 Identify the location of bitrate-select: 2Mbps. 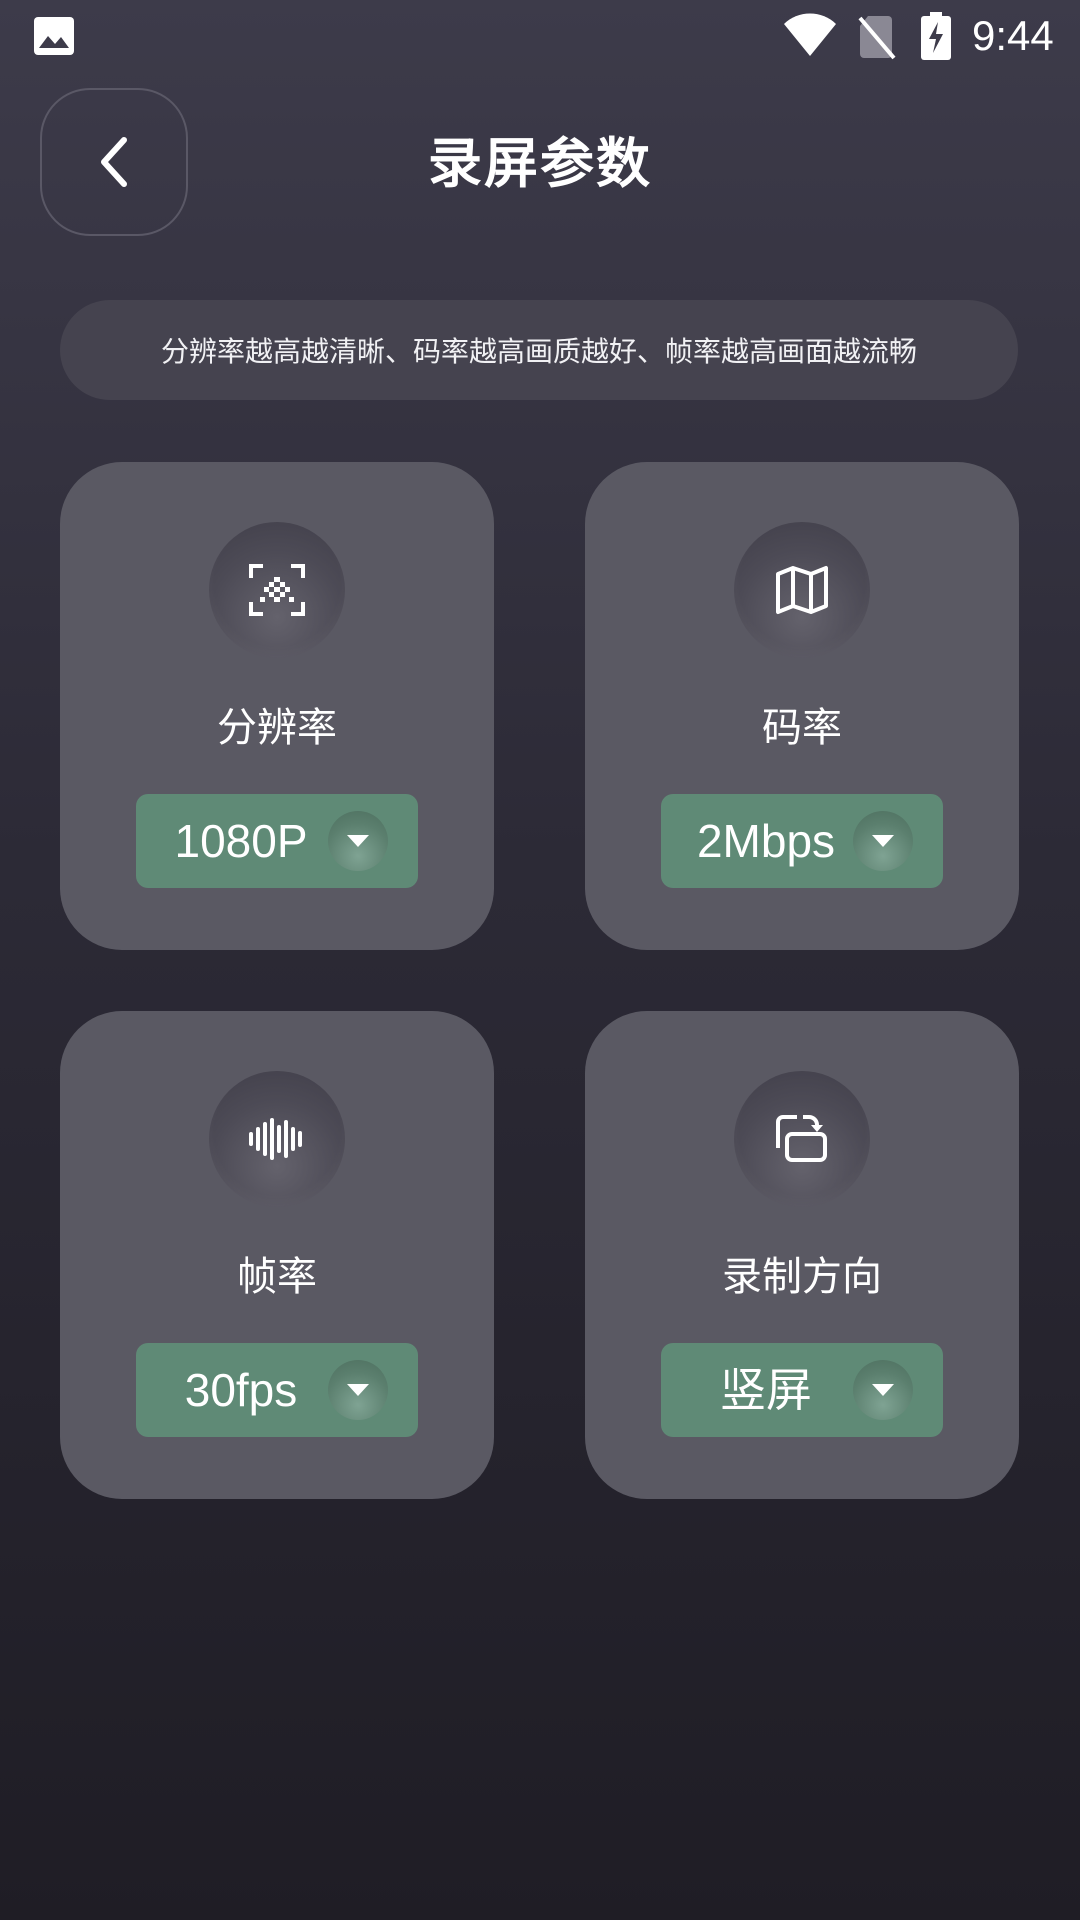
(802, 841).